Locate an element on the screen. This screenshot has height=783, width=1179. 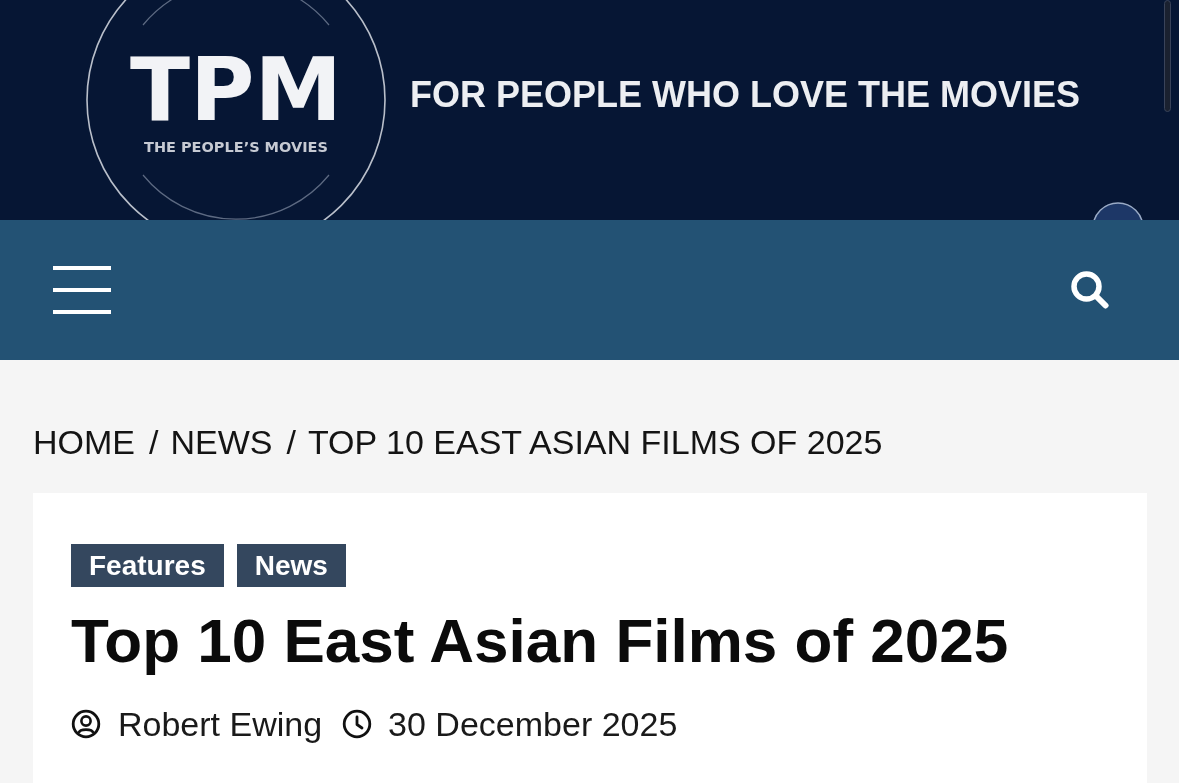
author-link: Robert Ewing is located at coordinates (220, 724).